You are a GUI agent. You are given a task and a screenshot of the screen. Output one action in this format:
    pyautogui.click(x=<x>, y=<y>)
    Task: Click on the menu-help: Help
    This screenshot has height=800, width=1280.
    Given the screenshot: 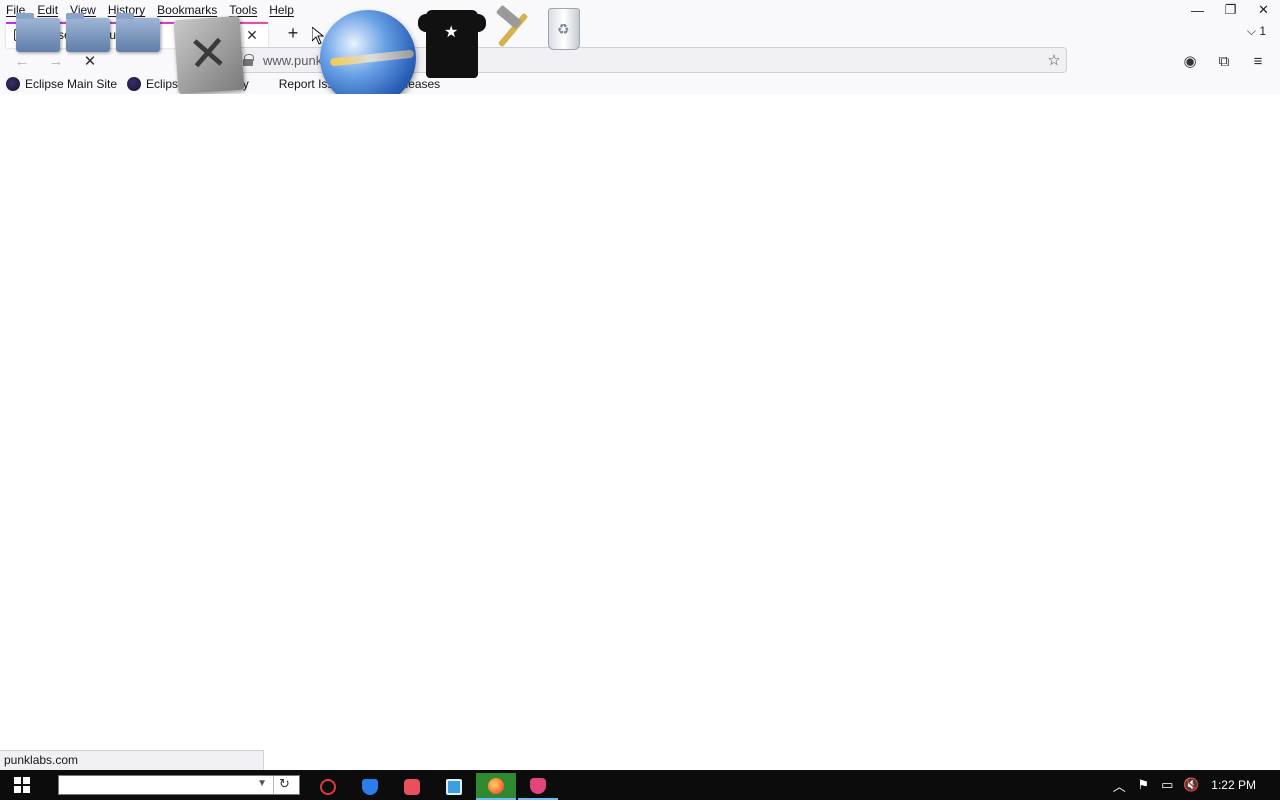 What is the action you would take?
    pyautogui.click(x=281, y=10)
    